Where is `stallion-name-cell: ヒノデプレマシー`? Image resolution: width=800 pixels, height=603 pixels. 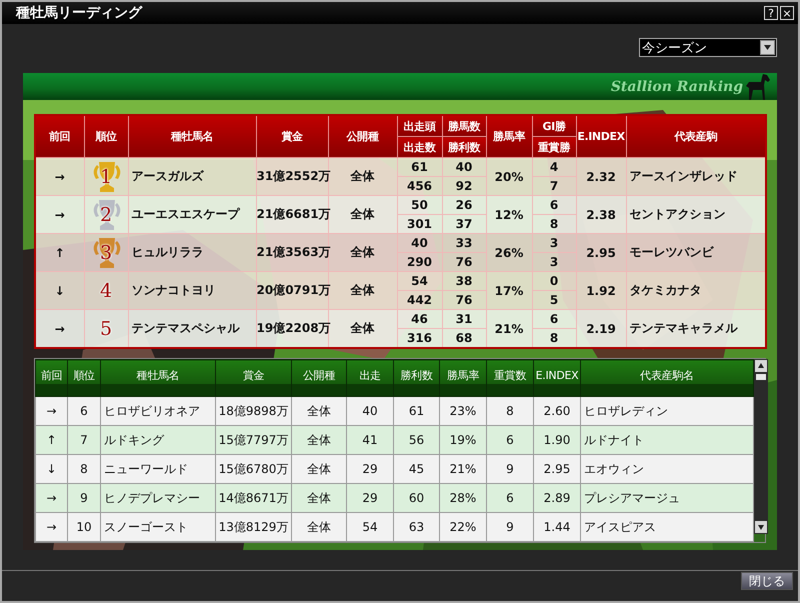 stallion-name-cell: ヒノデプレマシー is located at coordinates (158, 498).